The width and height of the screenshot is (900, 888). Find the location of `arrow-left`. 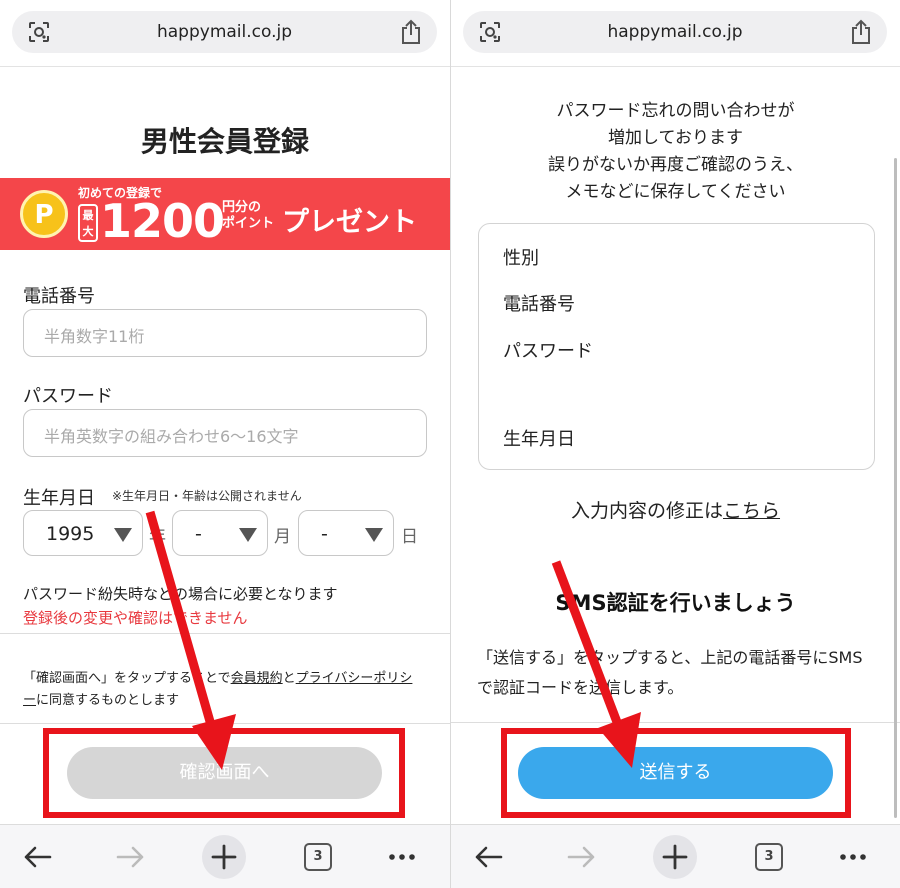

arrow-left is located at coordinates (190, 640).